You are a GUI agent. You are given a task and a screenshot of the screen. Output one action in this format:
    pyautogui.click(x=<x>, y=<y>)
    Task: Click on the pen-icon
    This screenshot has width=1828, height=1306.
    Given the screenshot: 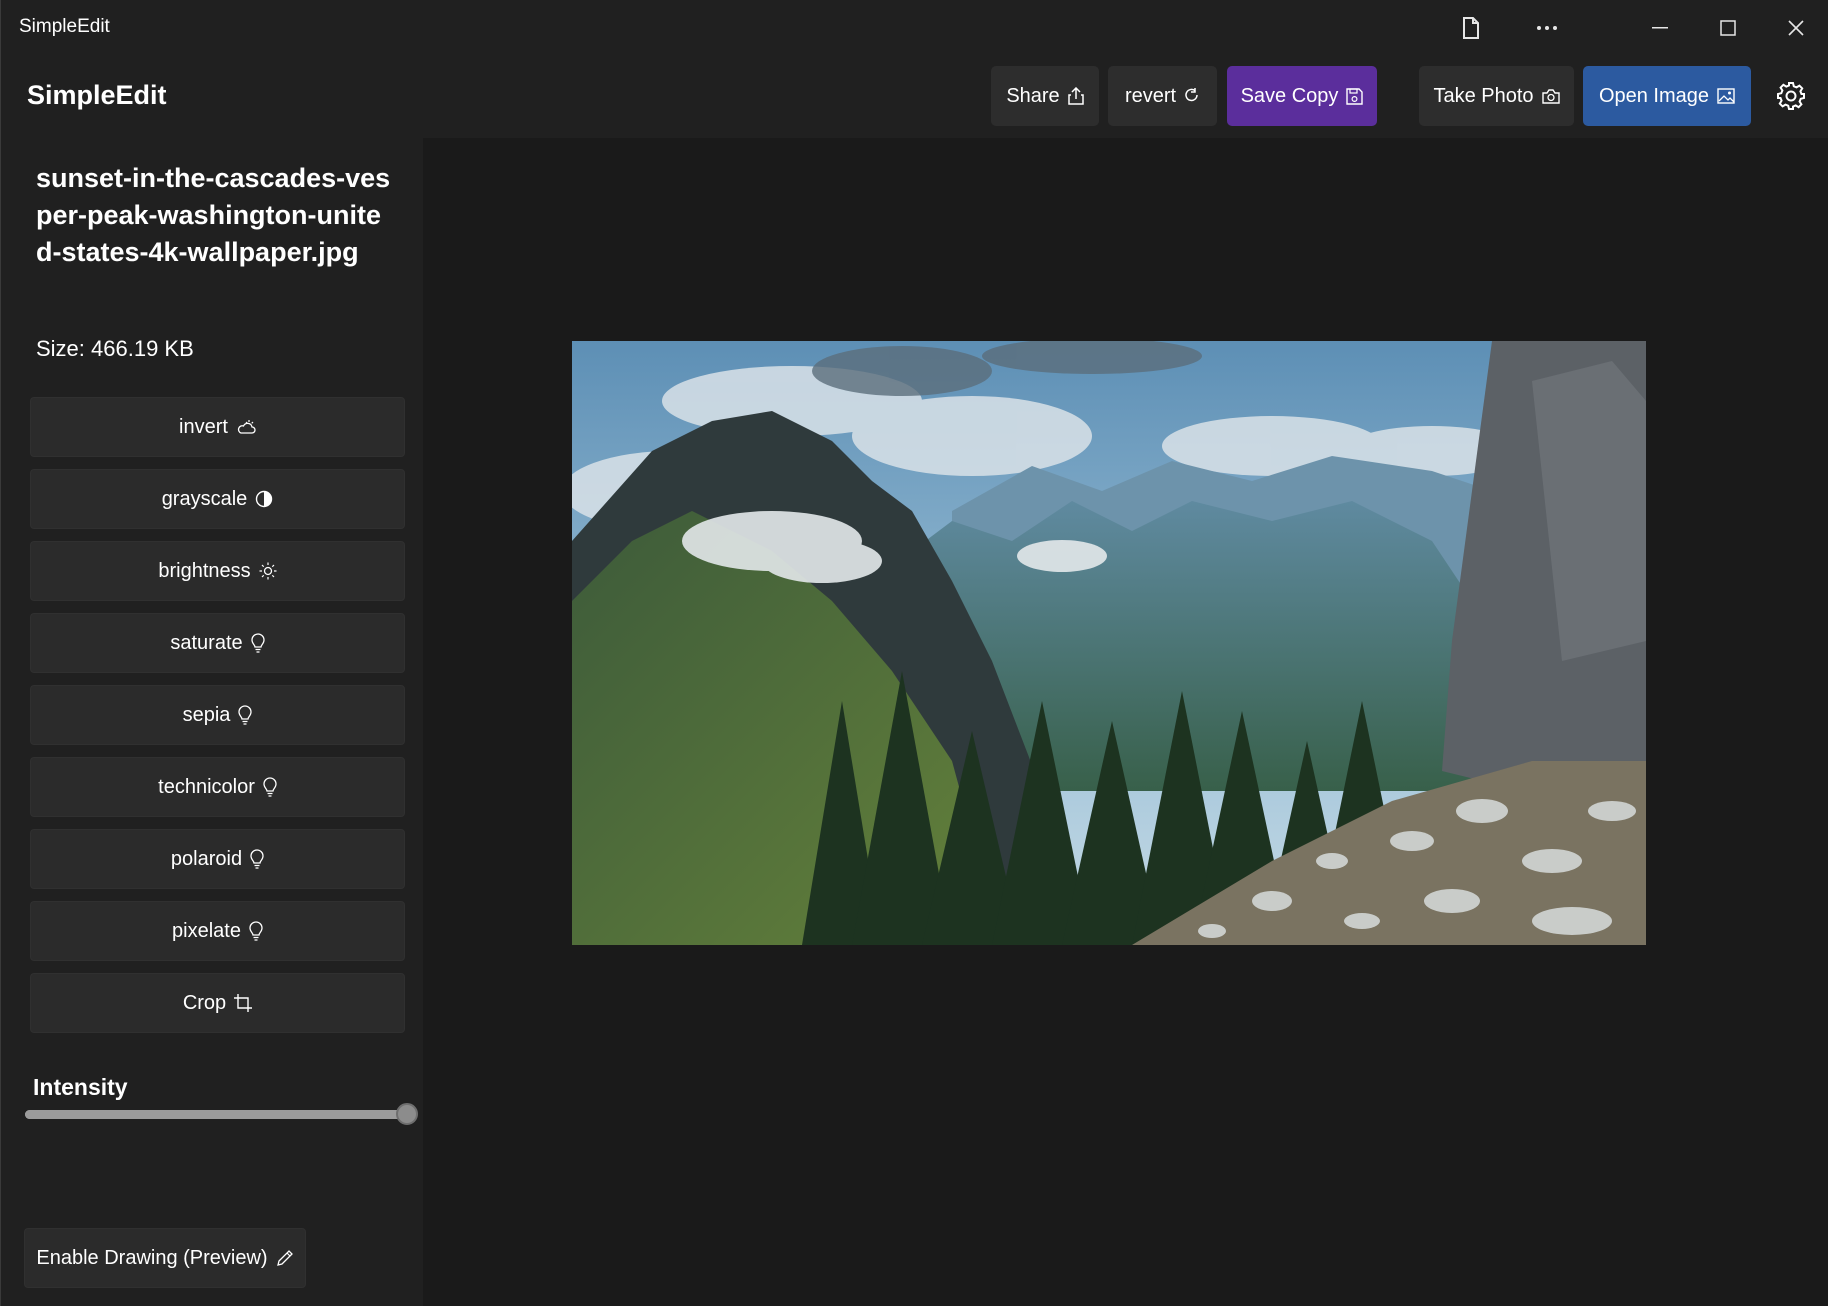 What is the action you would take?
    pyautogui.click(x=285, y=1258)
    